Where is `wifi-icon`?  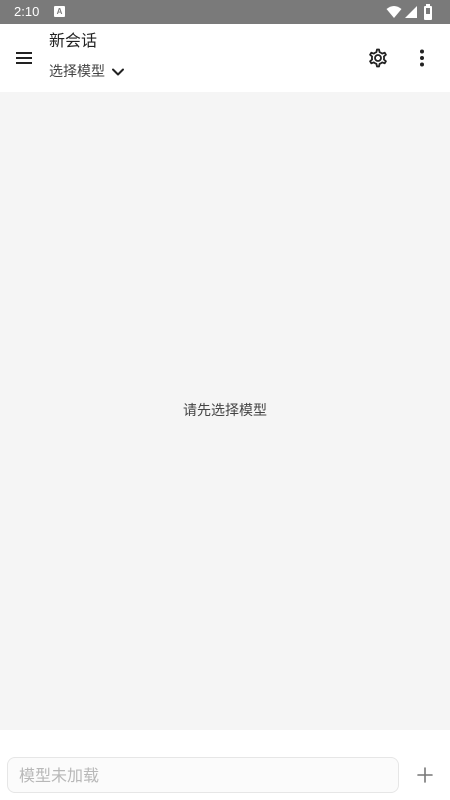
wifi-icon is located at coordinates (394, 12).